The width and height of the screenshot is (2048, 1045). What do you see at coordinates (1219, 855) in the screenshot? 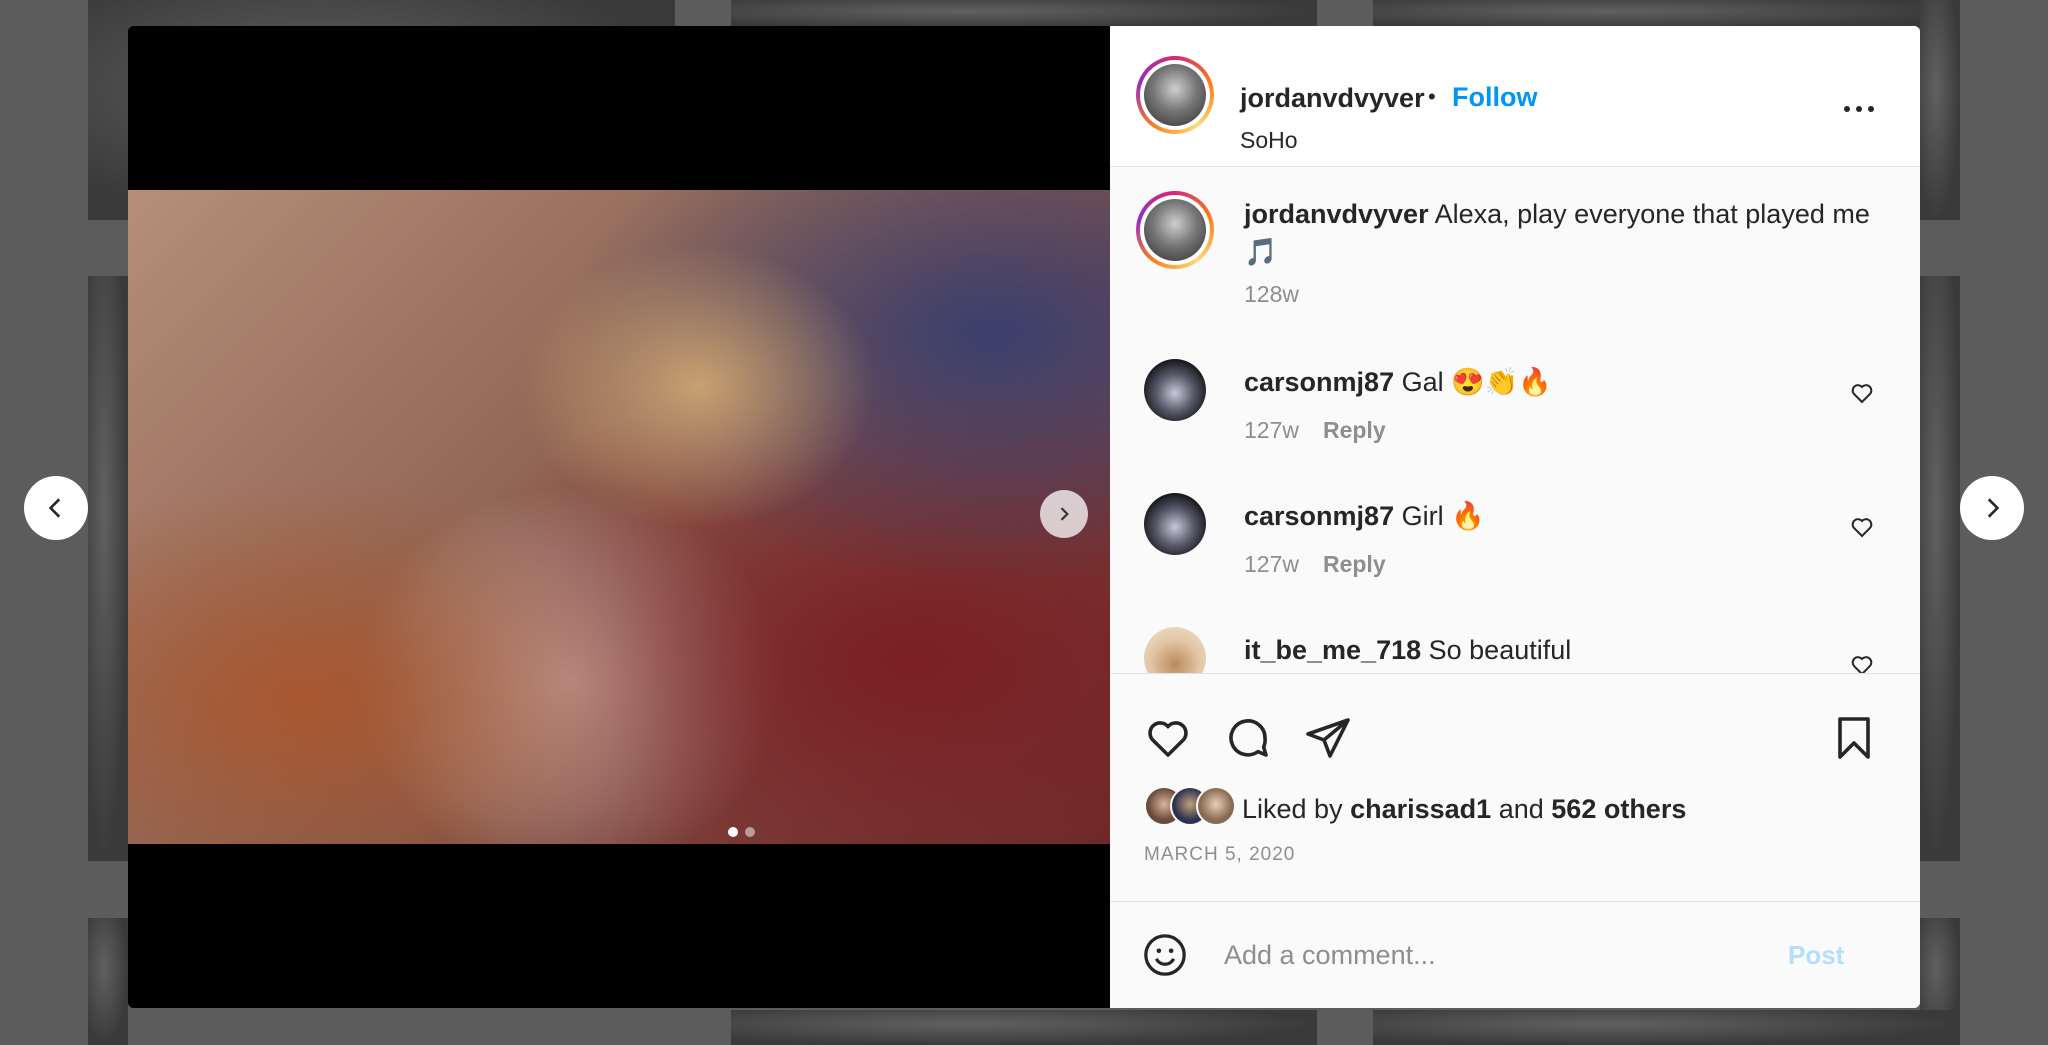
I see `post-date: MARCH 5, 2020` at bounding box center [1219, 855].